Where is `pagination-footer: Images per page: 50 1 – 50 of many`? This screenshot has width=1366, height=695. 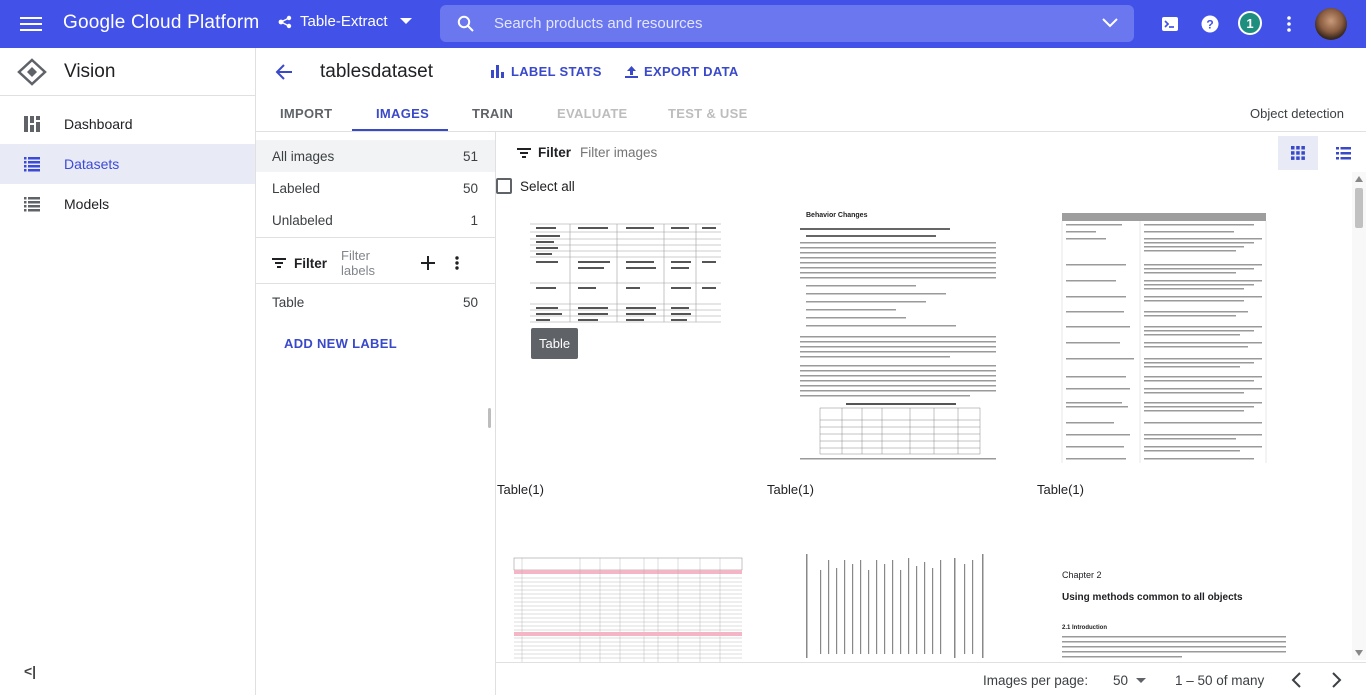
pagination-footer: Images per page: 50 1 – 50 of many is located at coordinates (931, 678).